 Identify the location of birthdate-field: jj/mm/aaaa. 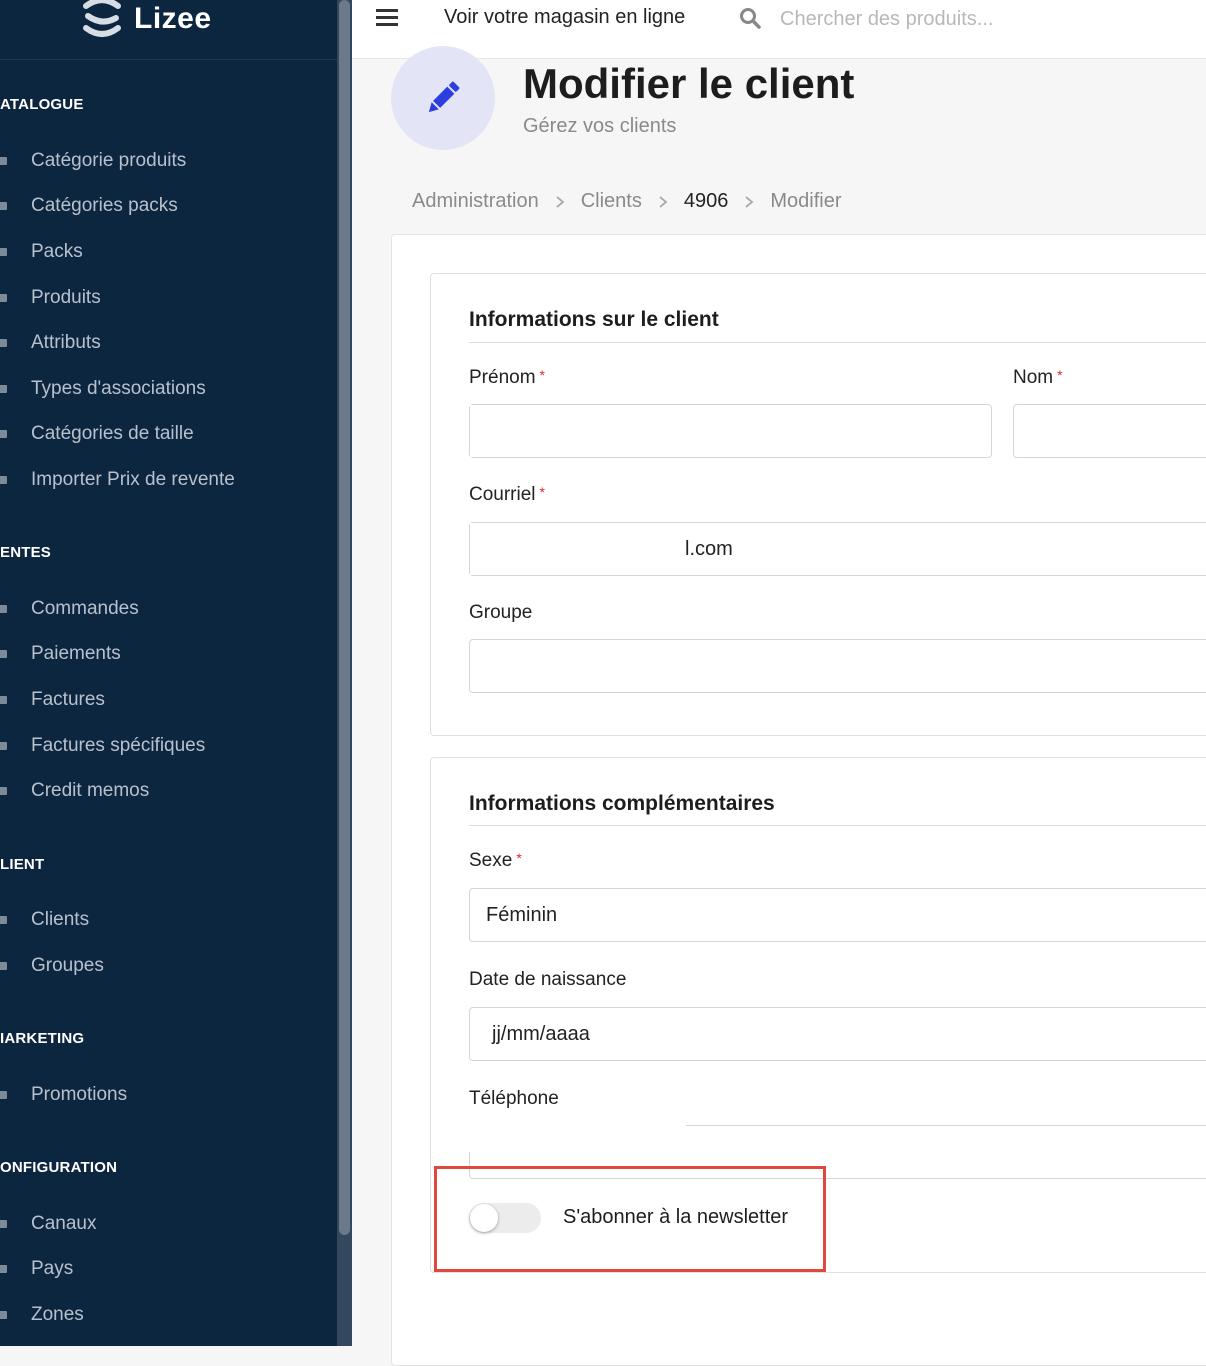
(837, 1034).